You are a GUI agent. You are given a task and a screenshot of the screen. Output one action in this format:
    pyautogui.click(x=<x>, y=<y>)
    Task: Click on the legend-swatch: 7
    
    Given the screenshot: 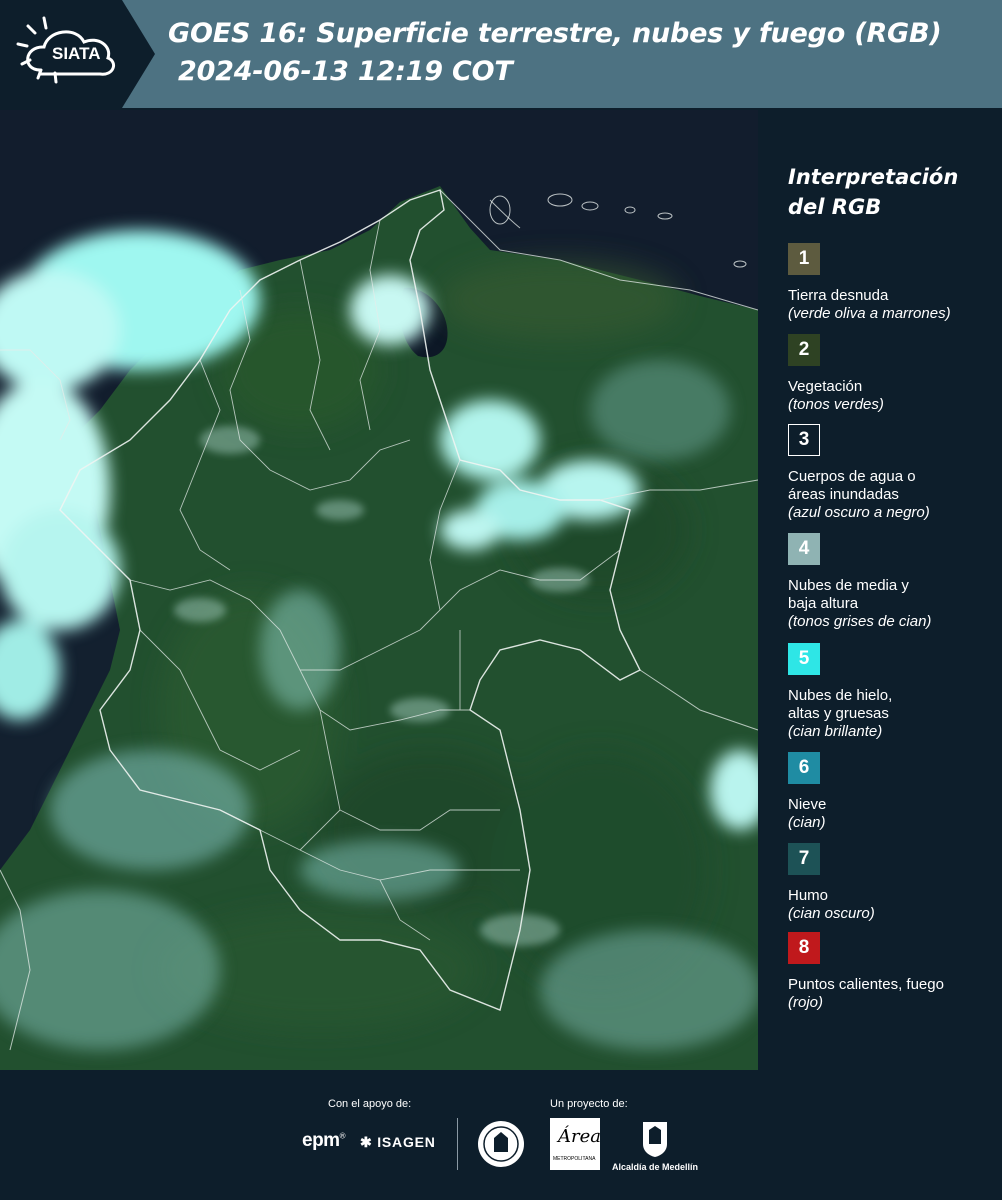 What is the action you would take?
    pyautogui.click(x=804, y=859)
    